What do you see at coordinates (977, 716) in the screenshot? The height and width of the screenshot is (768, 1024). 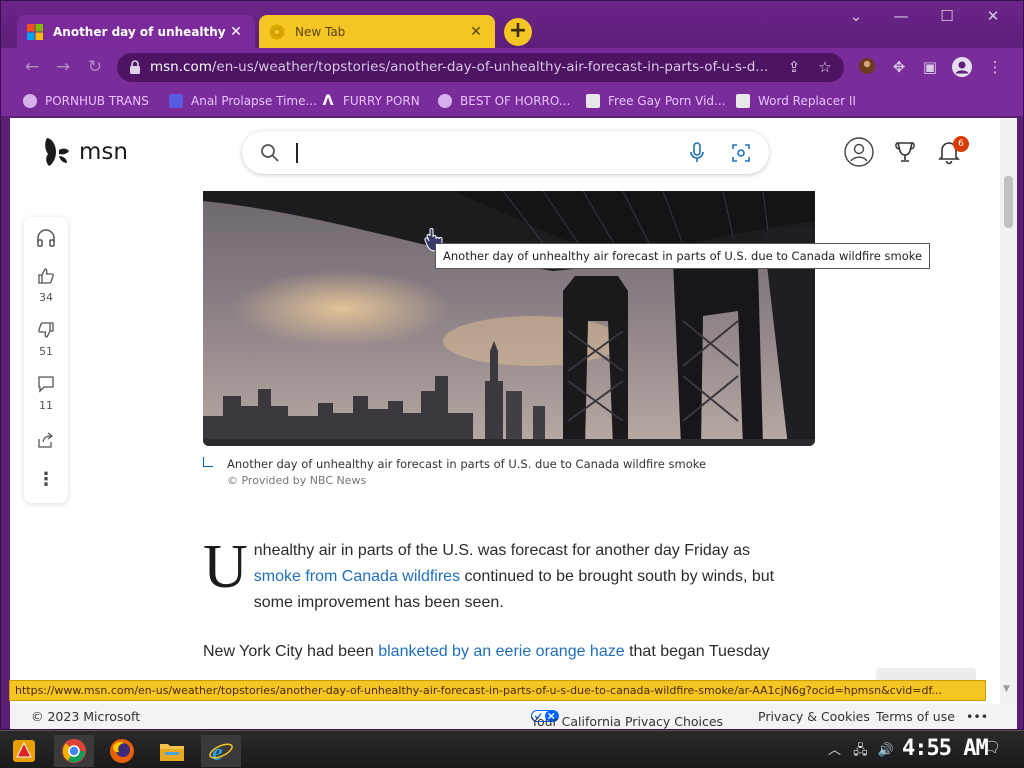 I see `footer-more-icon: •••` at bounding box center [977, 716].